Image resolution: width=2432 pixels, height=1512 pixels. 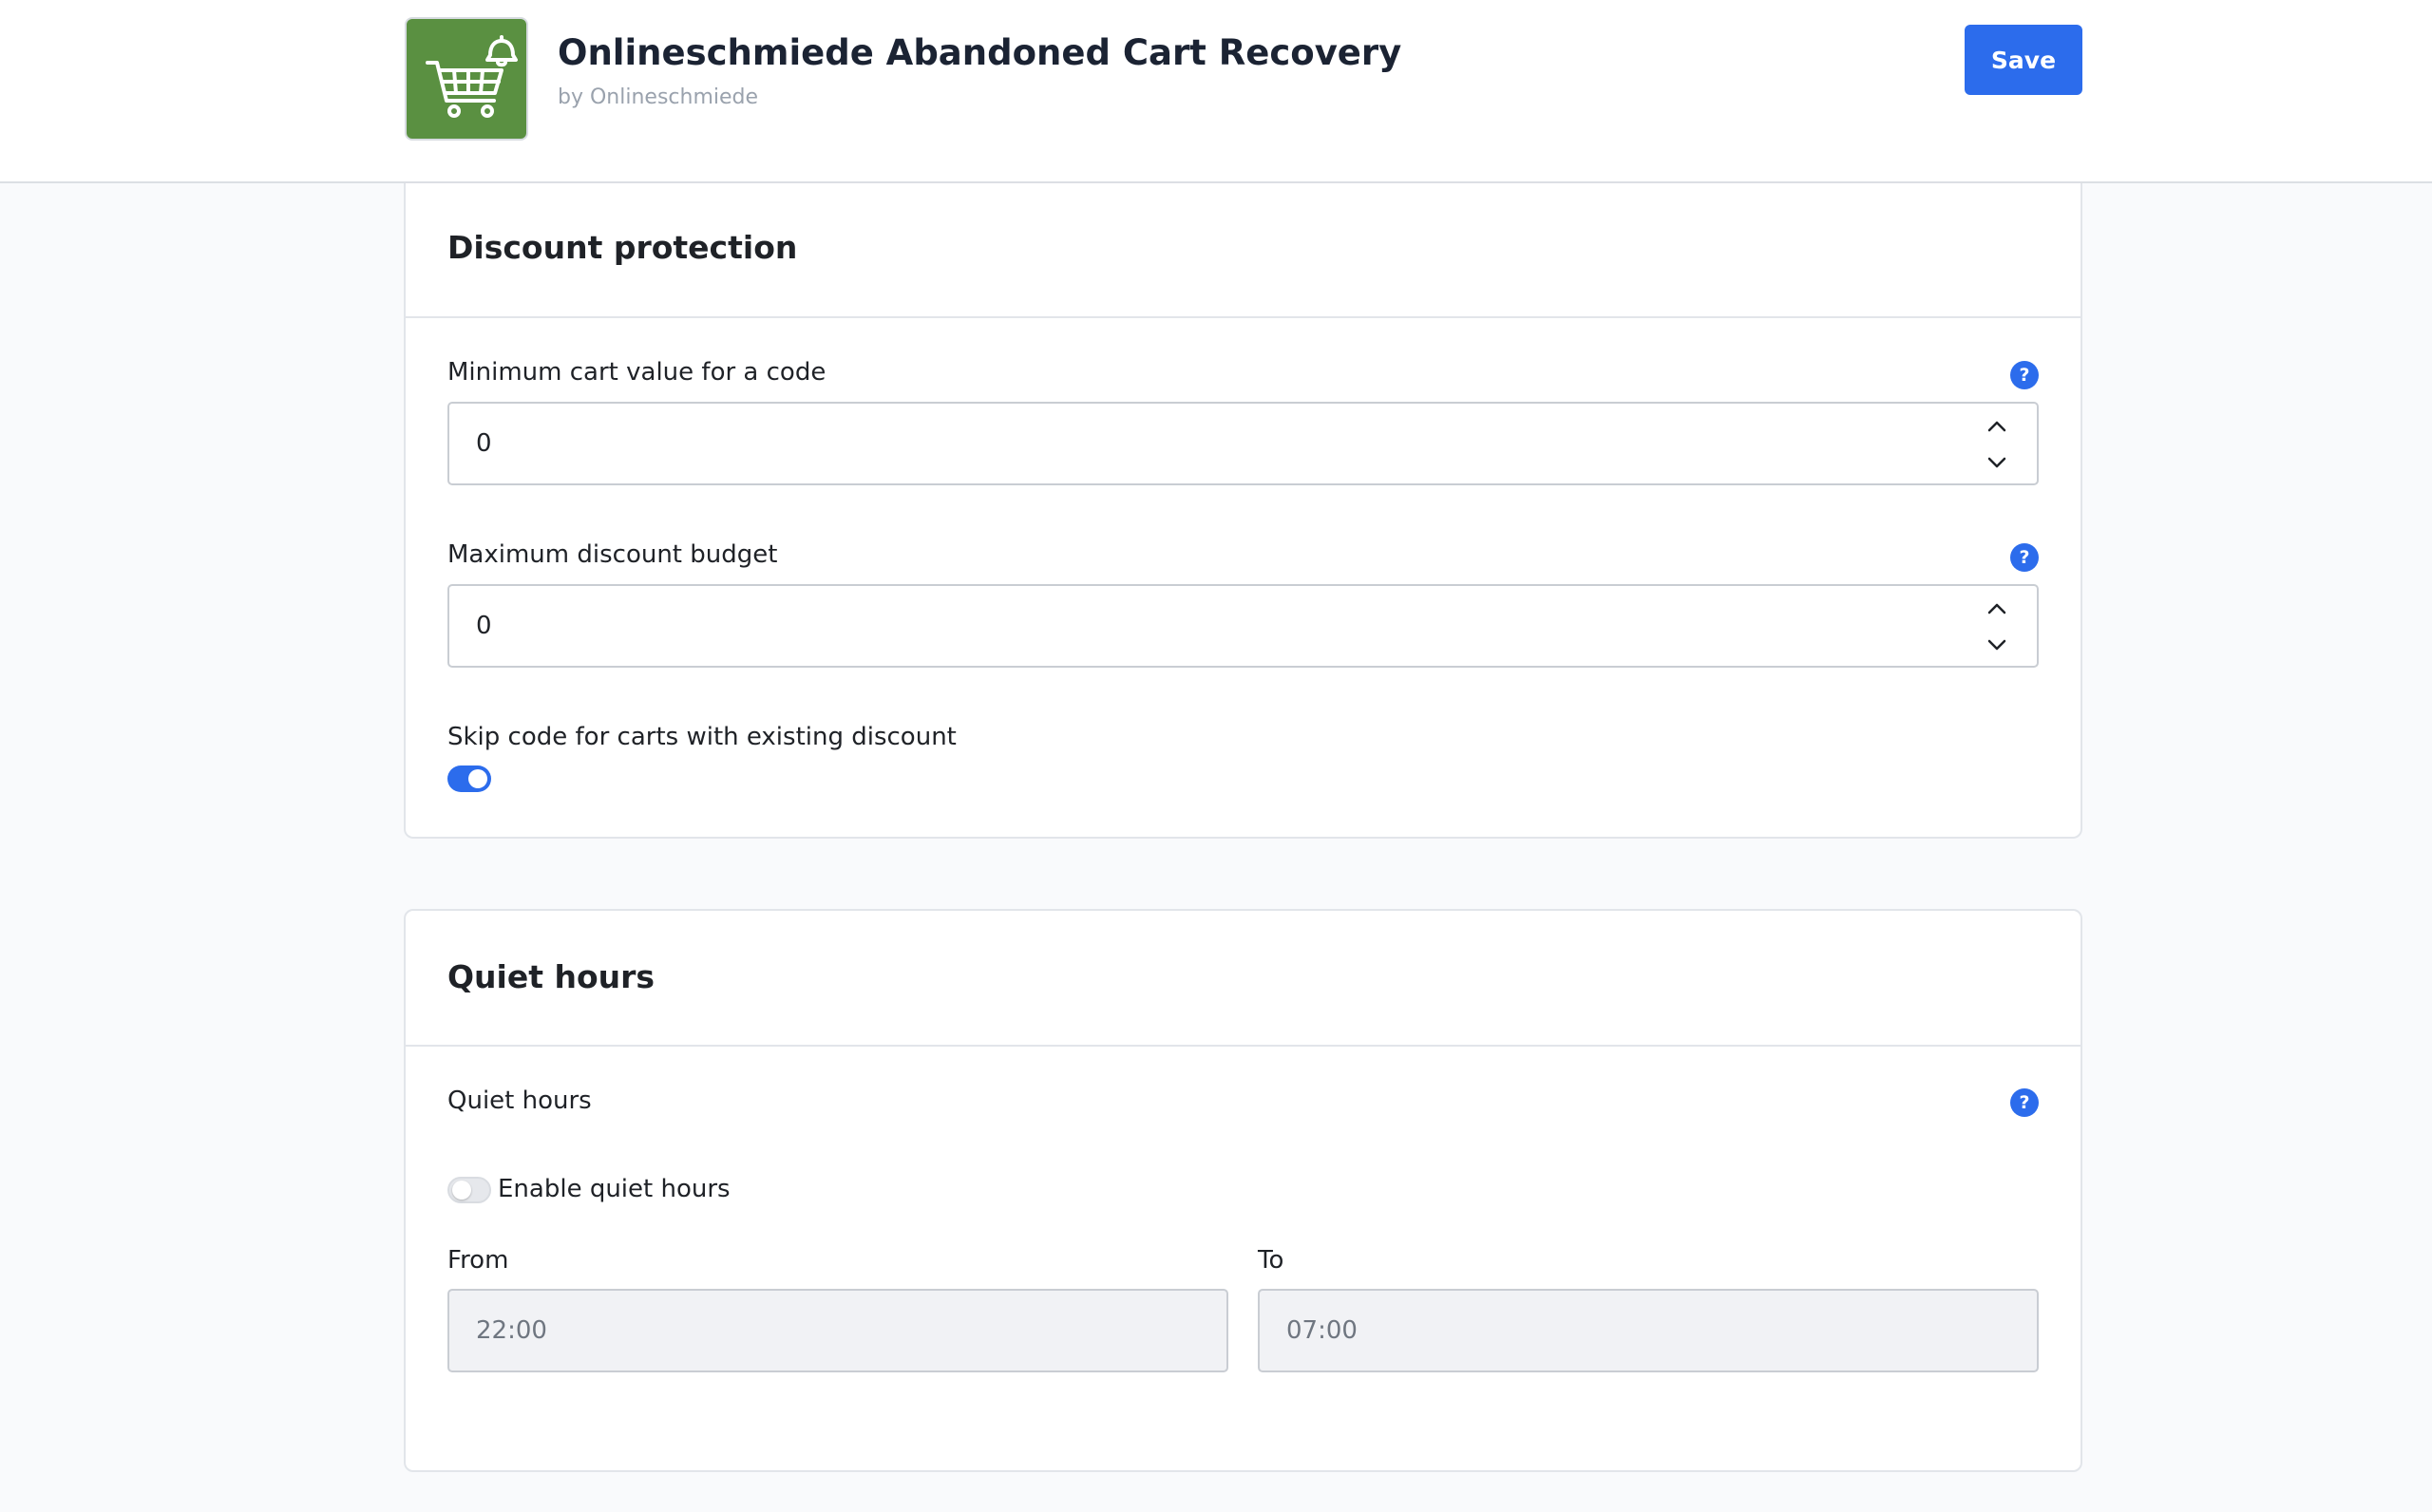 What do you see at coordinates (551, 977) in the screenshot?
I see `quiet-hours-title: Quiet hours` at bounding box center [551, 977].